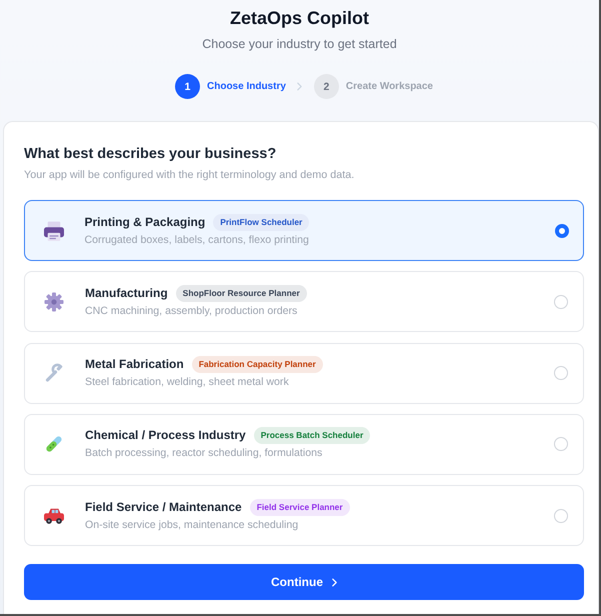 The width and height of the screenshot is (601, 616). I want to click on radio-button, so click(561, 231).